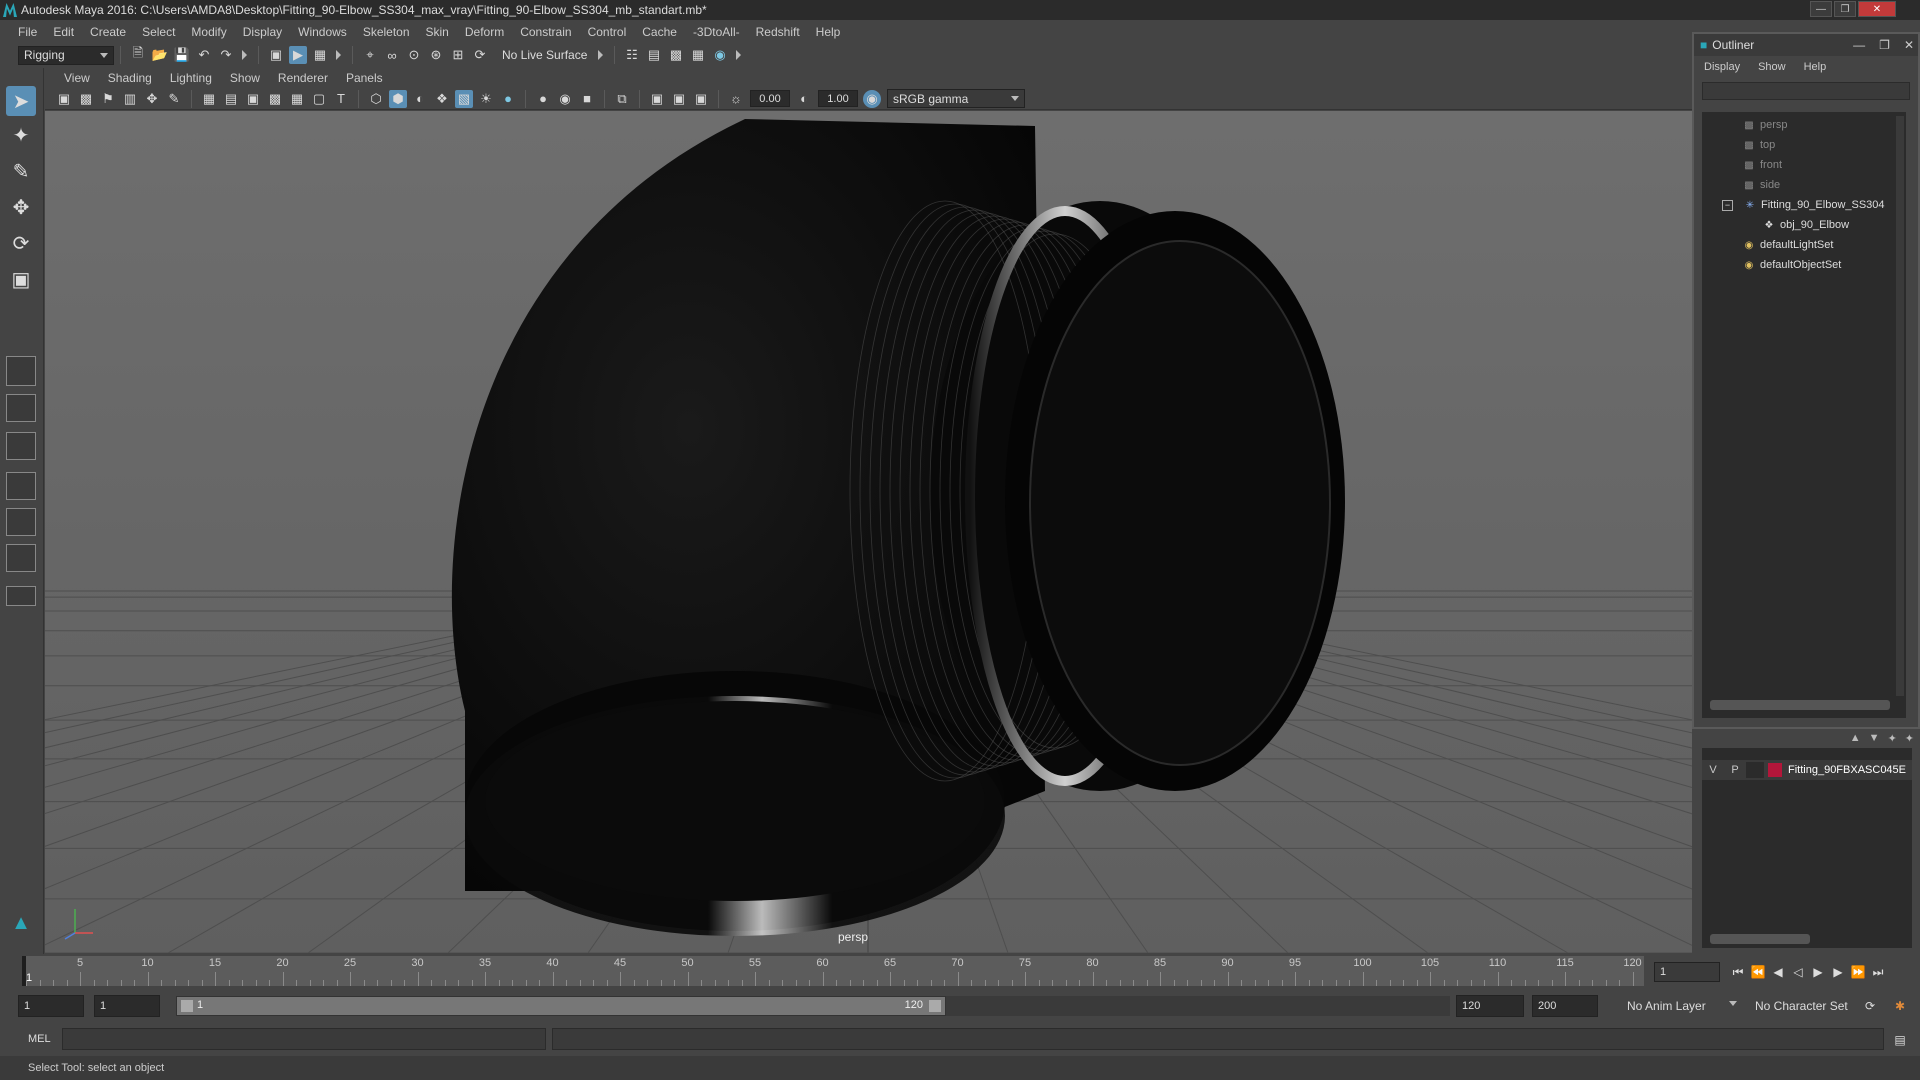 Image resolution: width=1920 pixels, height=1080 pixels. What do you see at coordinates (182, 55) in the screenshot?
I see `save-scene-icon: 💾` at bounding box center [182, 55].